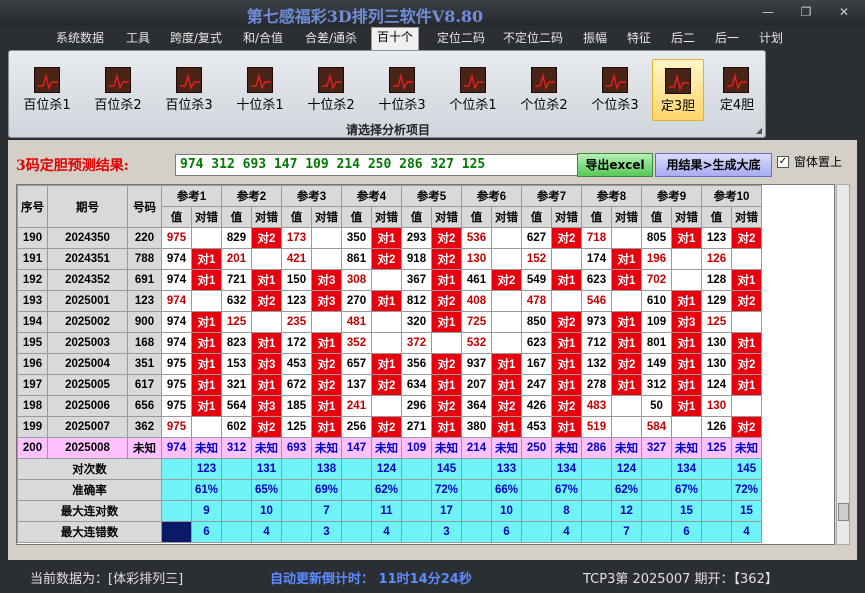 The image size is (865, 593). Describe the element at coordinates (371, 579) in the screenshot. I see `update-countdown: 自动更新倒计时： 11时14分24秒` at that location.